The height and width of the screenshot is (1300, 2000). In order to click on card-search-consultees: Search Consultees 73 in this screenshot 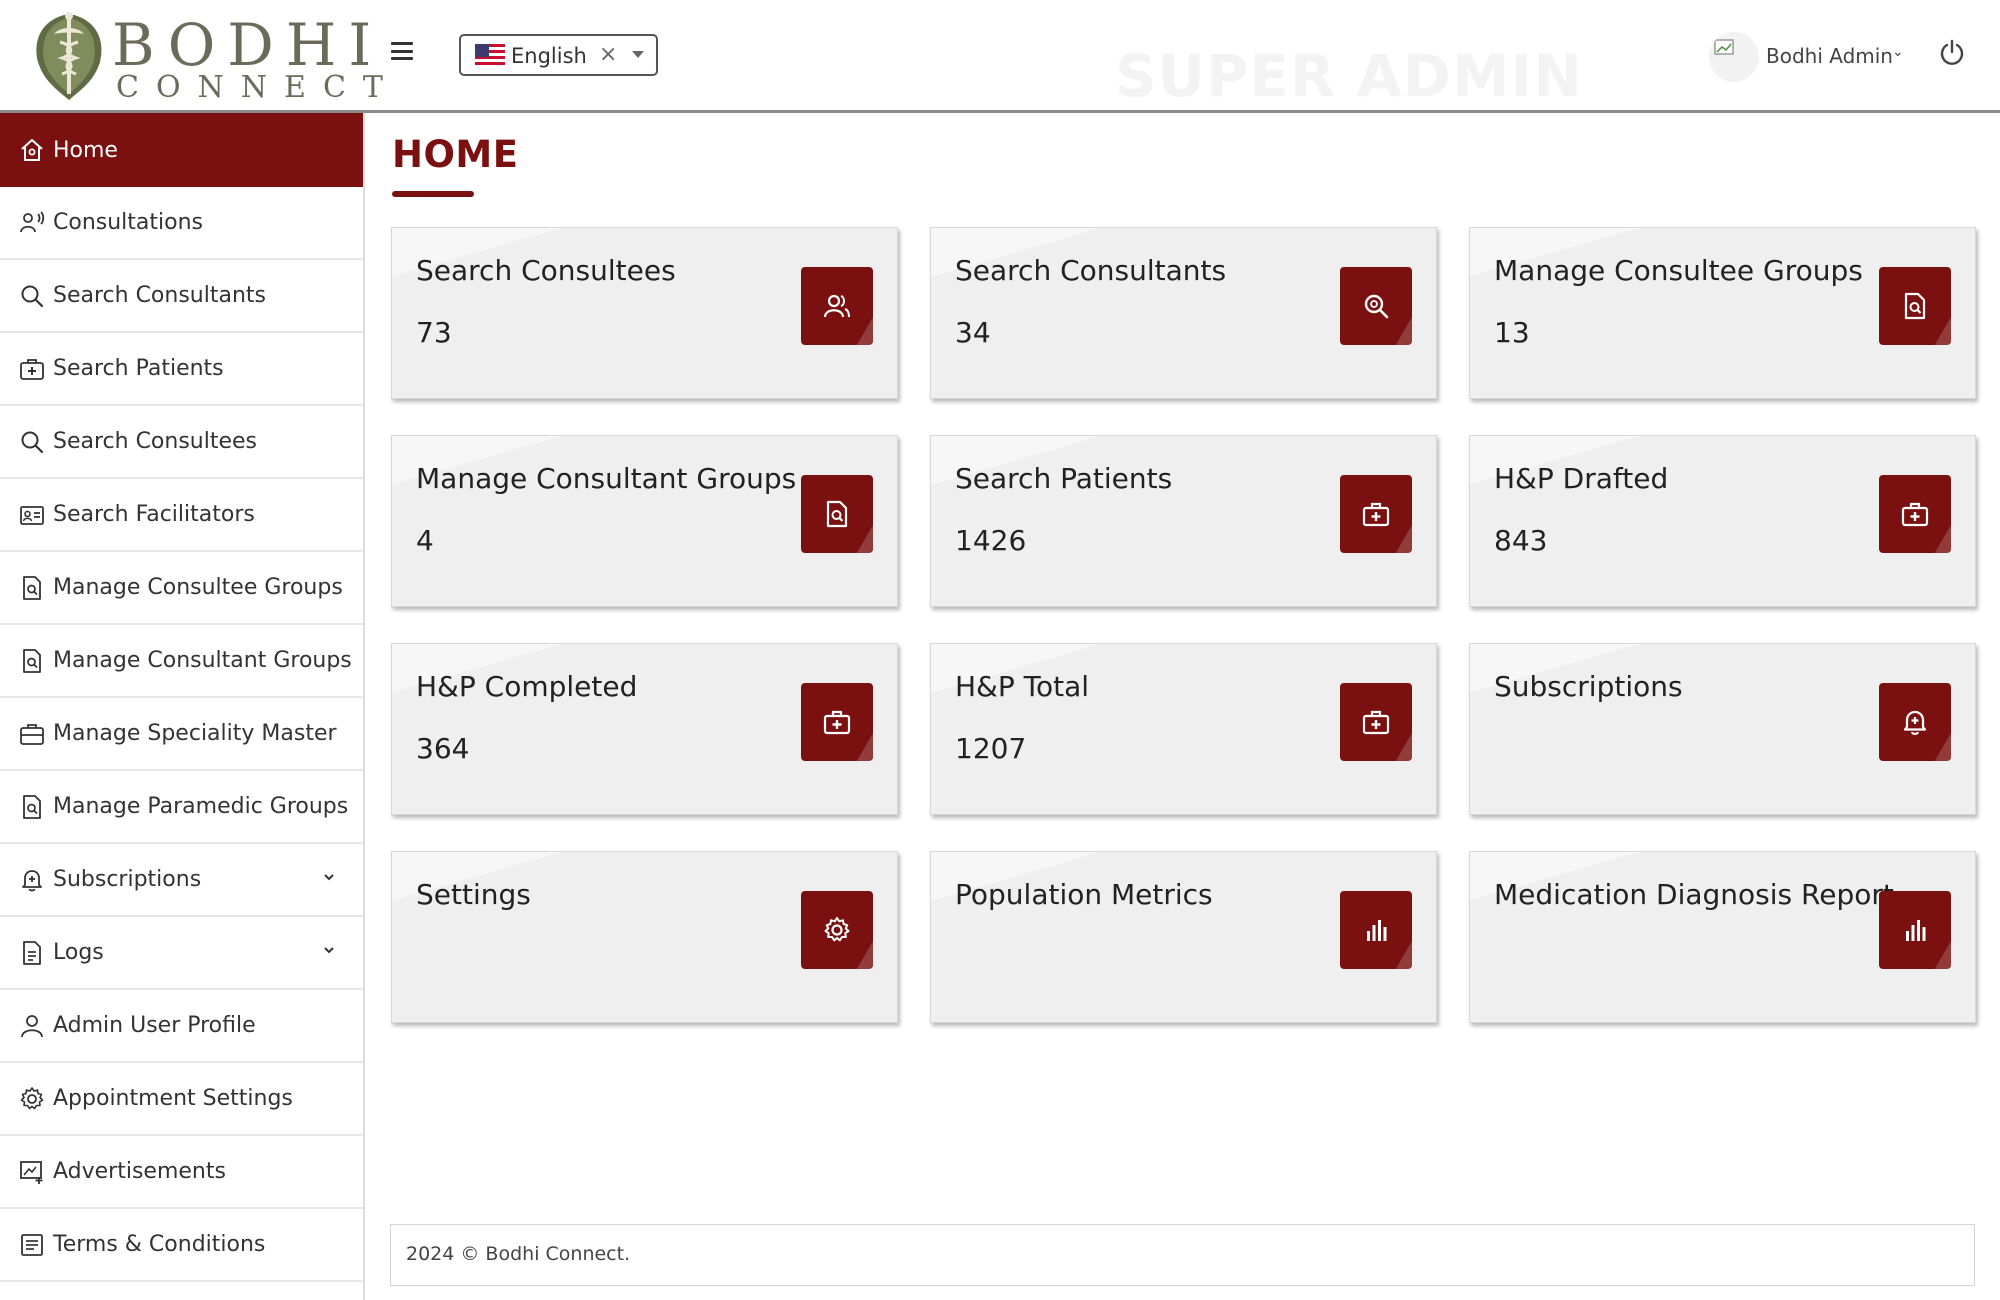, I will do `click(644, 313)`.